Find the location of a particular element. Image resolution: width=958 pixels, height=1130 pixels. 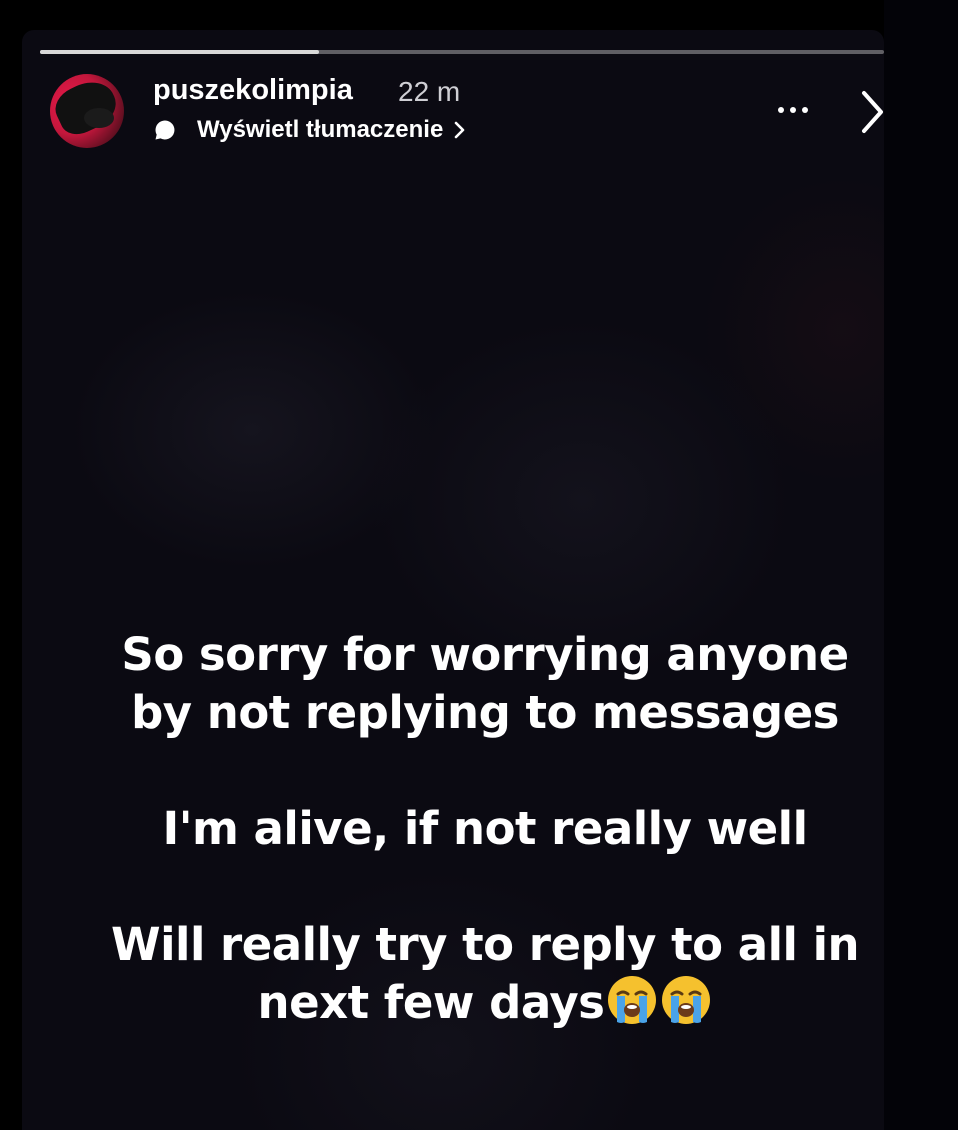

story-progress-bar is located at coordinates (462, 52).